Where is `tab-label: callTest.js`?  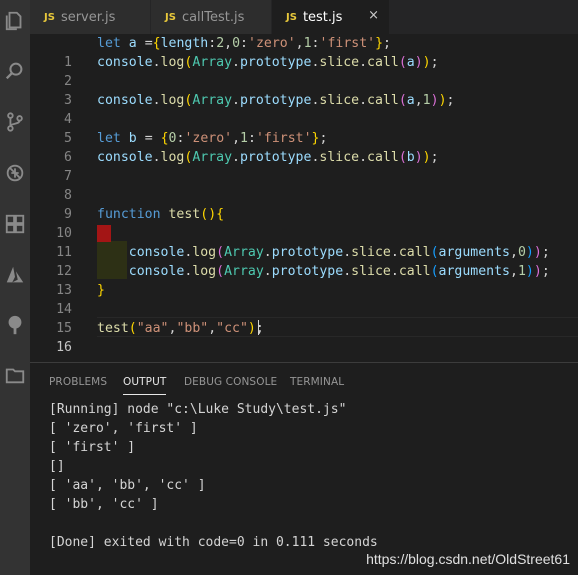
tab-label: callTest.js is located at coordinates (213, 17).